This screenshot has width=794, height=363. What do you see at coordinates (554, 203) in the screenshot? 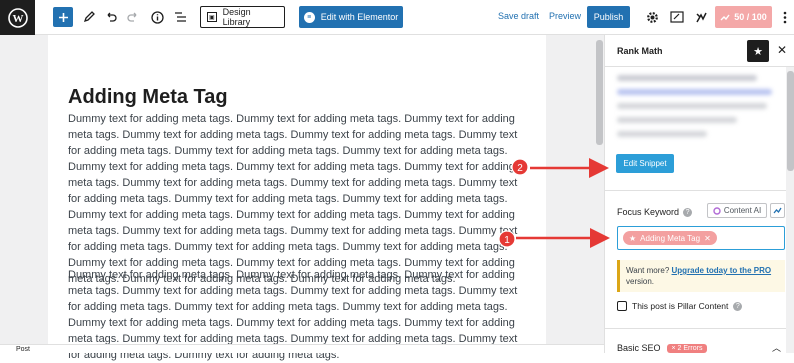
I see `annotation-overlay: 2 1` at bounding box center [554, 203].